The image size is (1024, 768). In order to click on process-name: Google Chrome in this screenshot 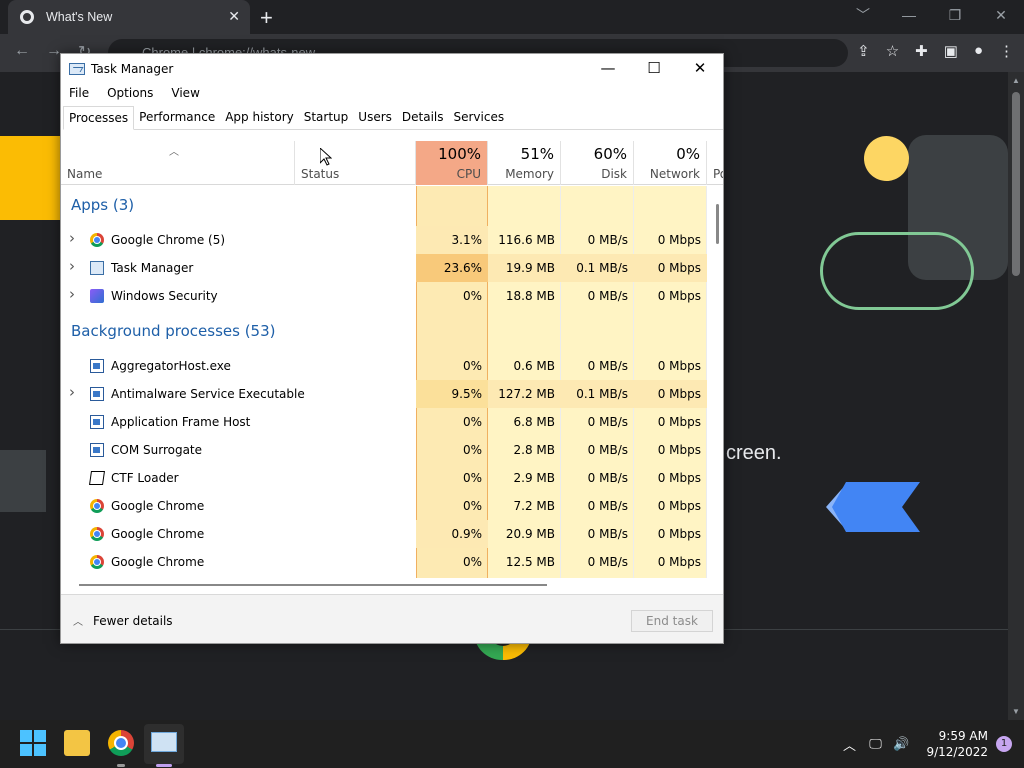, I will do `click(158, 534)`.